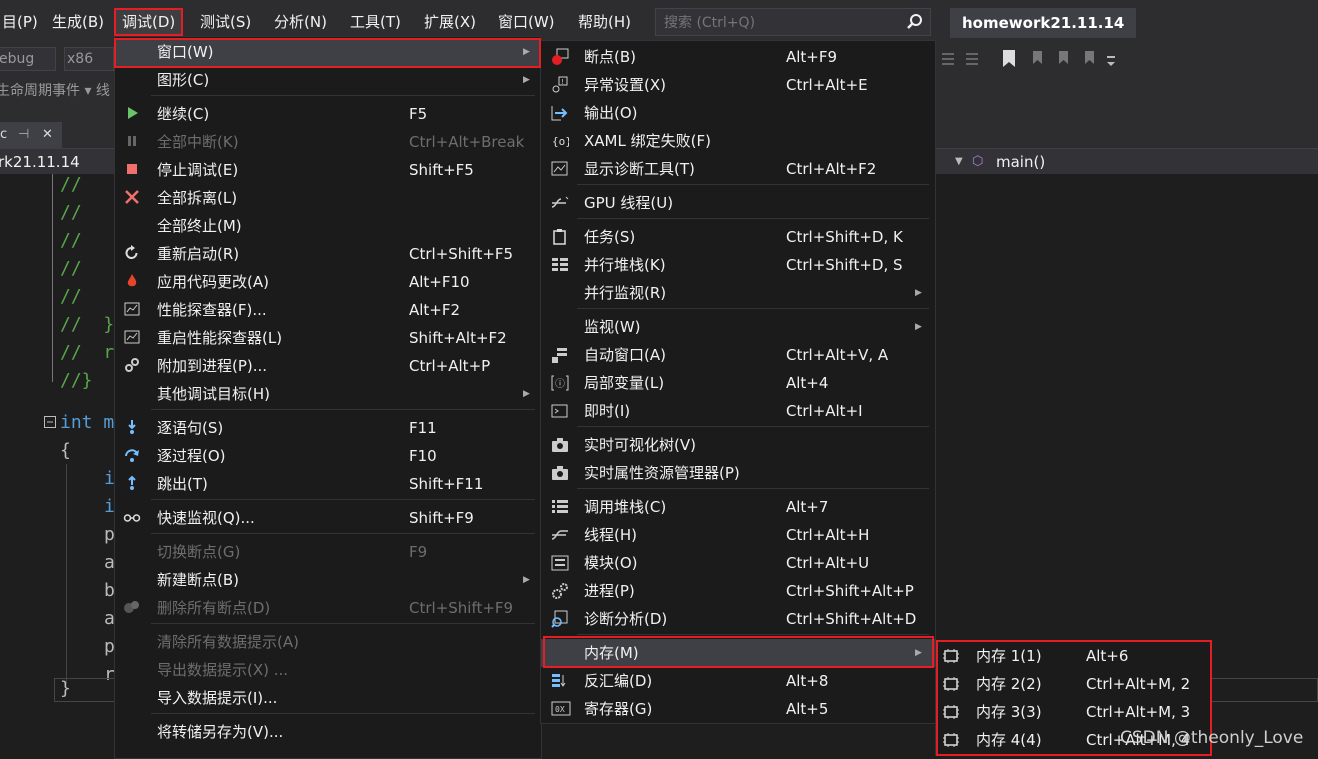 The width and height of the screenshot is (1318, 759). I want to click on memory-menu-item-2: 内存 3(3) Ctrl+Alt+M, 3, so click(1073, 712).